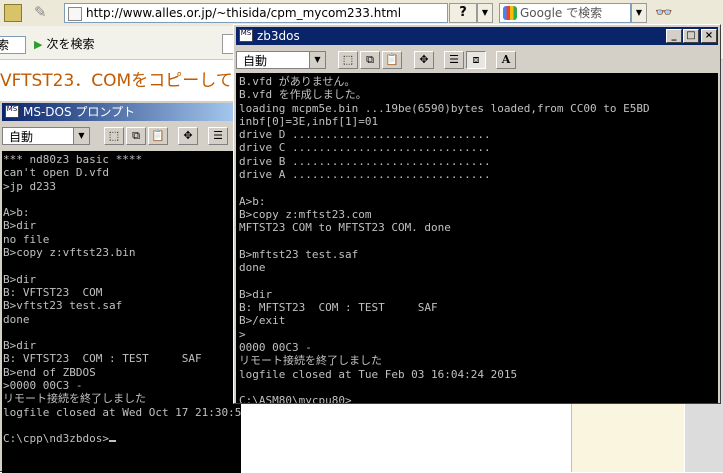  I want to click on zb3dos-window-icon: MS, so click(246, 35).